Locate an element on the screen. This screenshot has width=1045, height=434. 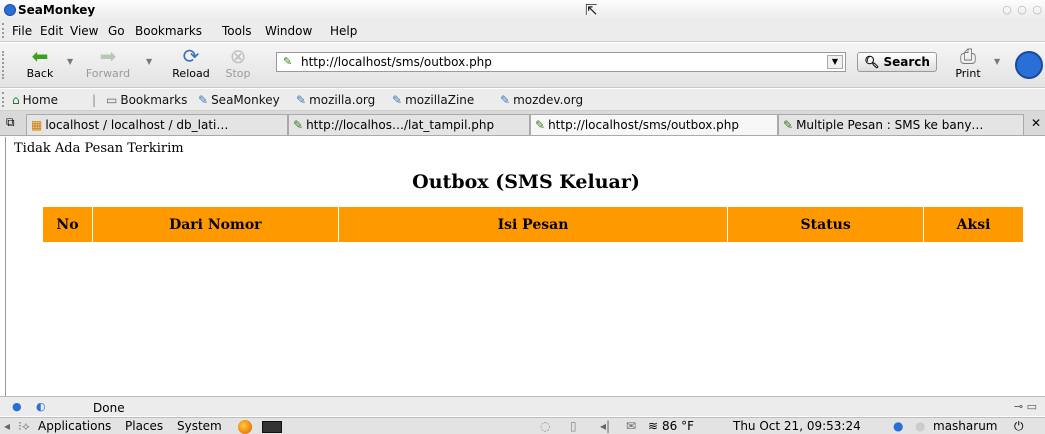
screenshot-launcher-icon is located at coordinates (272, 426).